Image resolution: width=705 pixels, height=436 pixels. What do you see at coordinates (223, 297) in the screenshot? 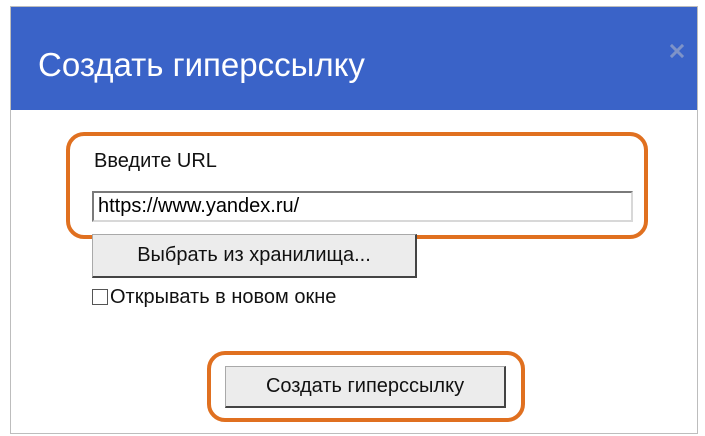
I see `open-in-new-window-label: Открывать в новом окне` at bounding box center [223, 297].